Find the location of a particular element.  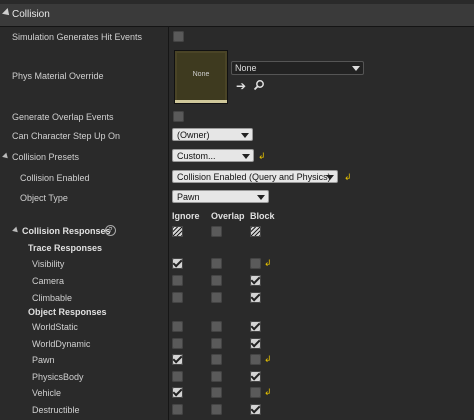

response-row-label: Camera is located at coordinates (48, 281).